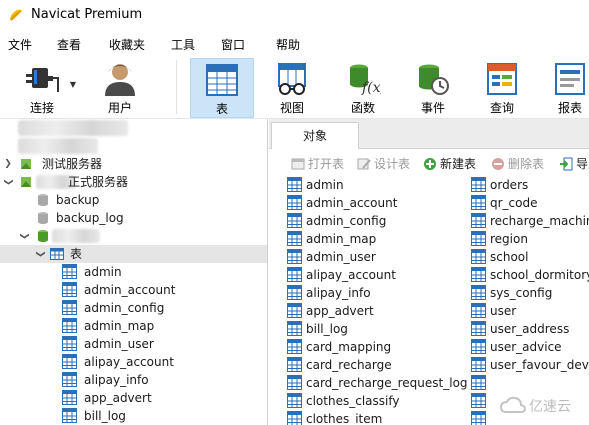 Image resolution: width=589 pixels, height=425 pixels. Describe the element at coordinates (352, 203) in the screenshot. I see `object-table-name: admin_account` at that location.